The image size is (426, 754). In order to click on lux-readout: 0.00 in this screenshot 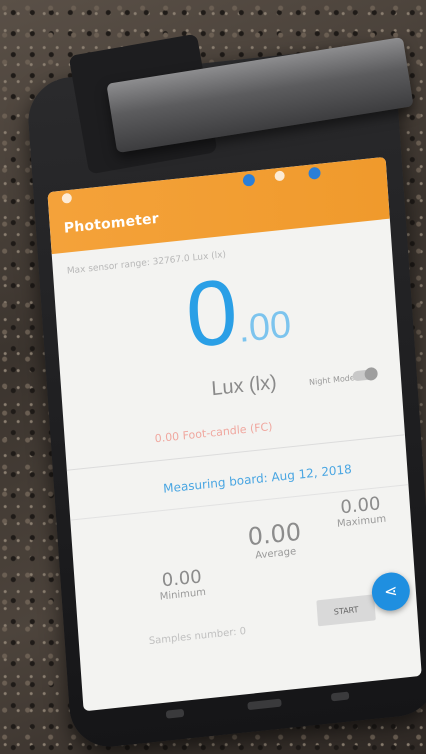, I will do `click(238, 313)`.